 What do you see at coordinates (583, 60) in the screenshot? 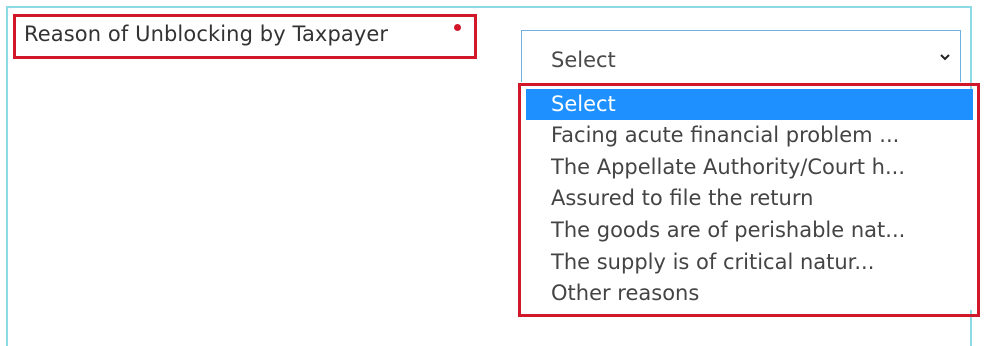
I see `select-value: Select` at bounding box center [583, 60].